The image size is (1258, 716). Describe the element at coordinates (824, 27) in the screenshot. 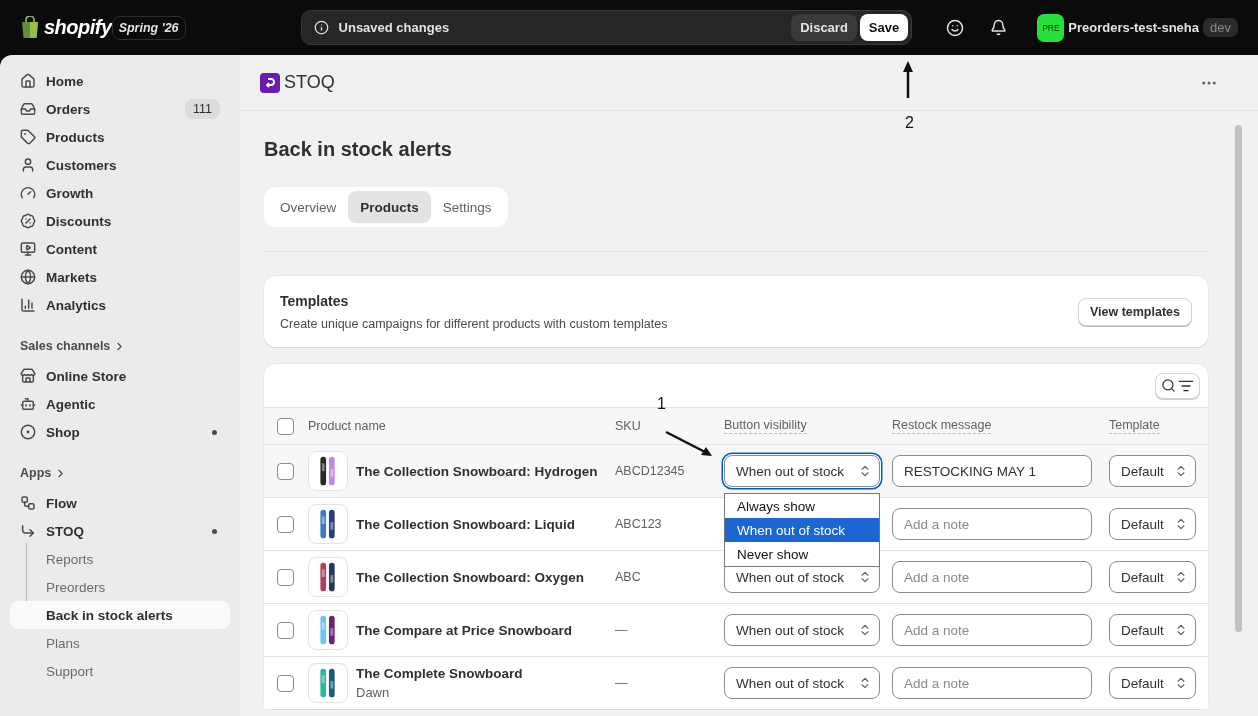

I see `discard-button: Discard` at that location.